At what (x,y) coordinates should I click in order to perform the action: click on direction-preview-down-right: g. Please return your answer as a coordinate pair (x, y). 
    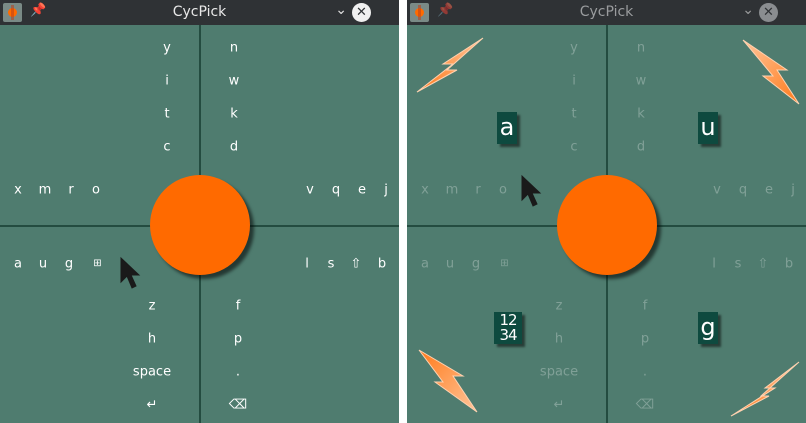
    Looking at the image, I should click on (708, 328).